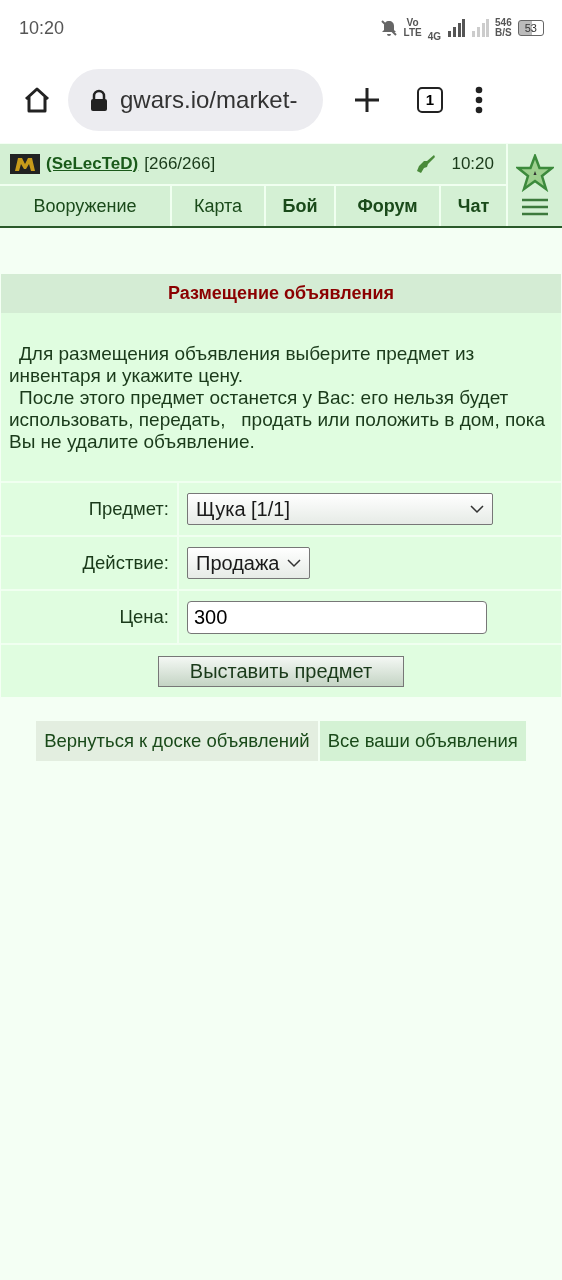  What do you see at coordinates (125, 563) in the screenshot?
I see `field-label: Действие:` at bounding box center [125, 563].